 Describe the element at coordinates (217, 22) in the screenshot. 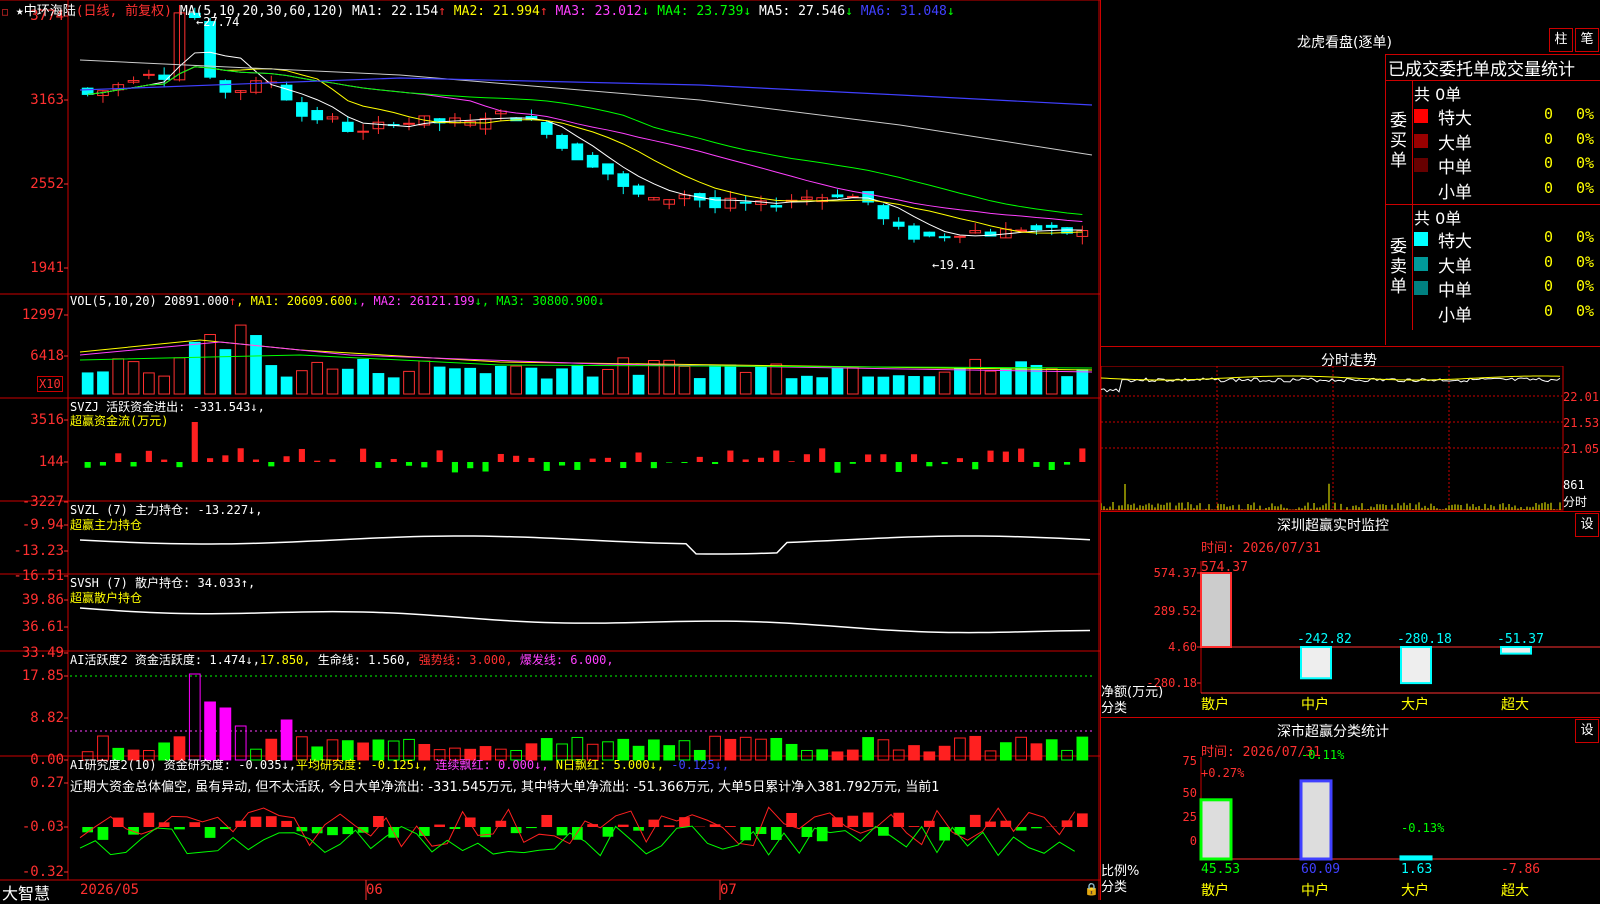

I see `high-label: ←27.74` at that location.